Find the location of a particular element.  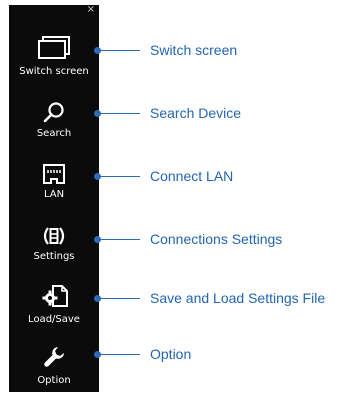

switch-screen-label: Switch screen is located at coordinates (54, 71).